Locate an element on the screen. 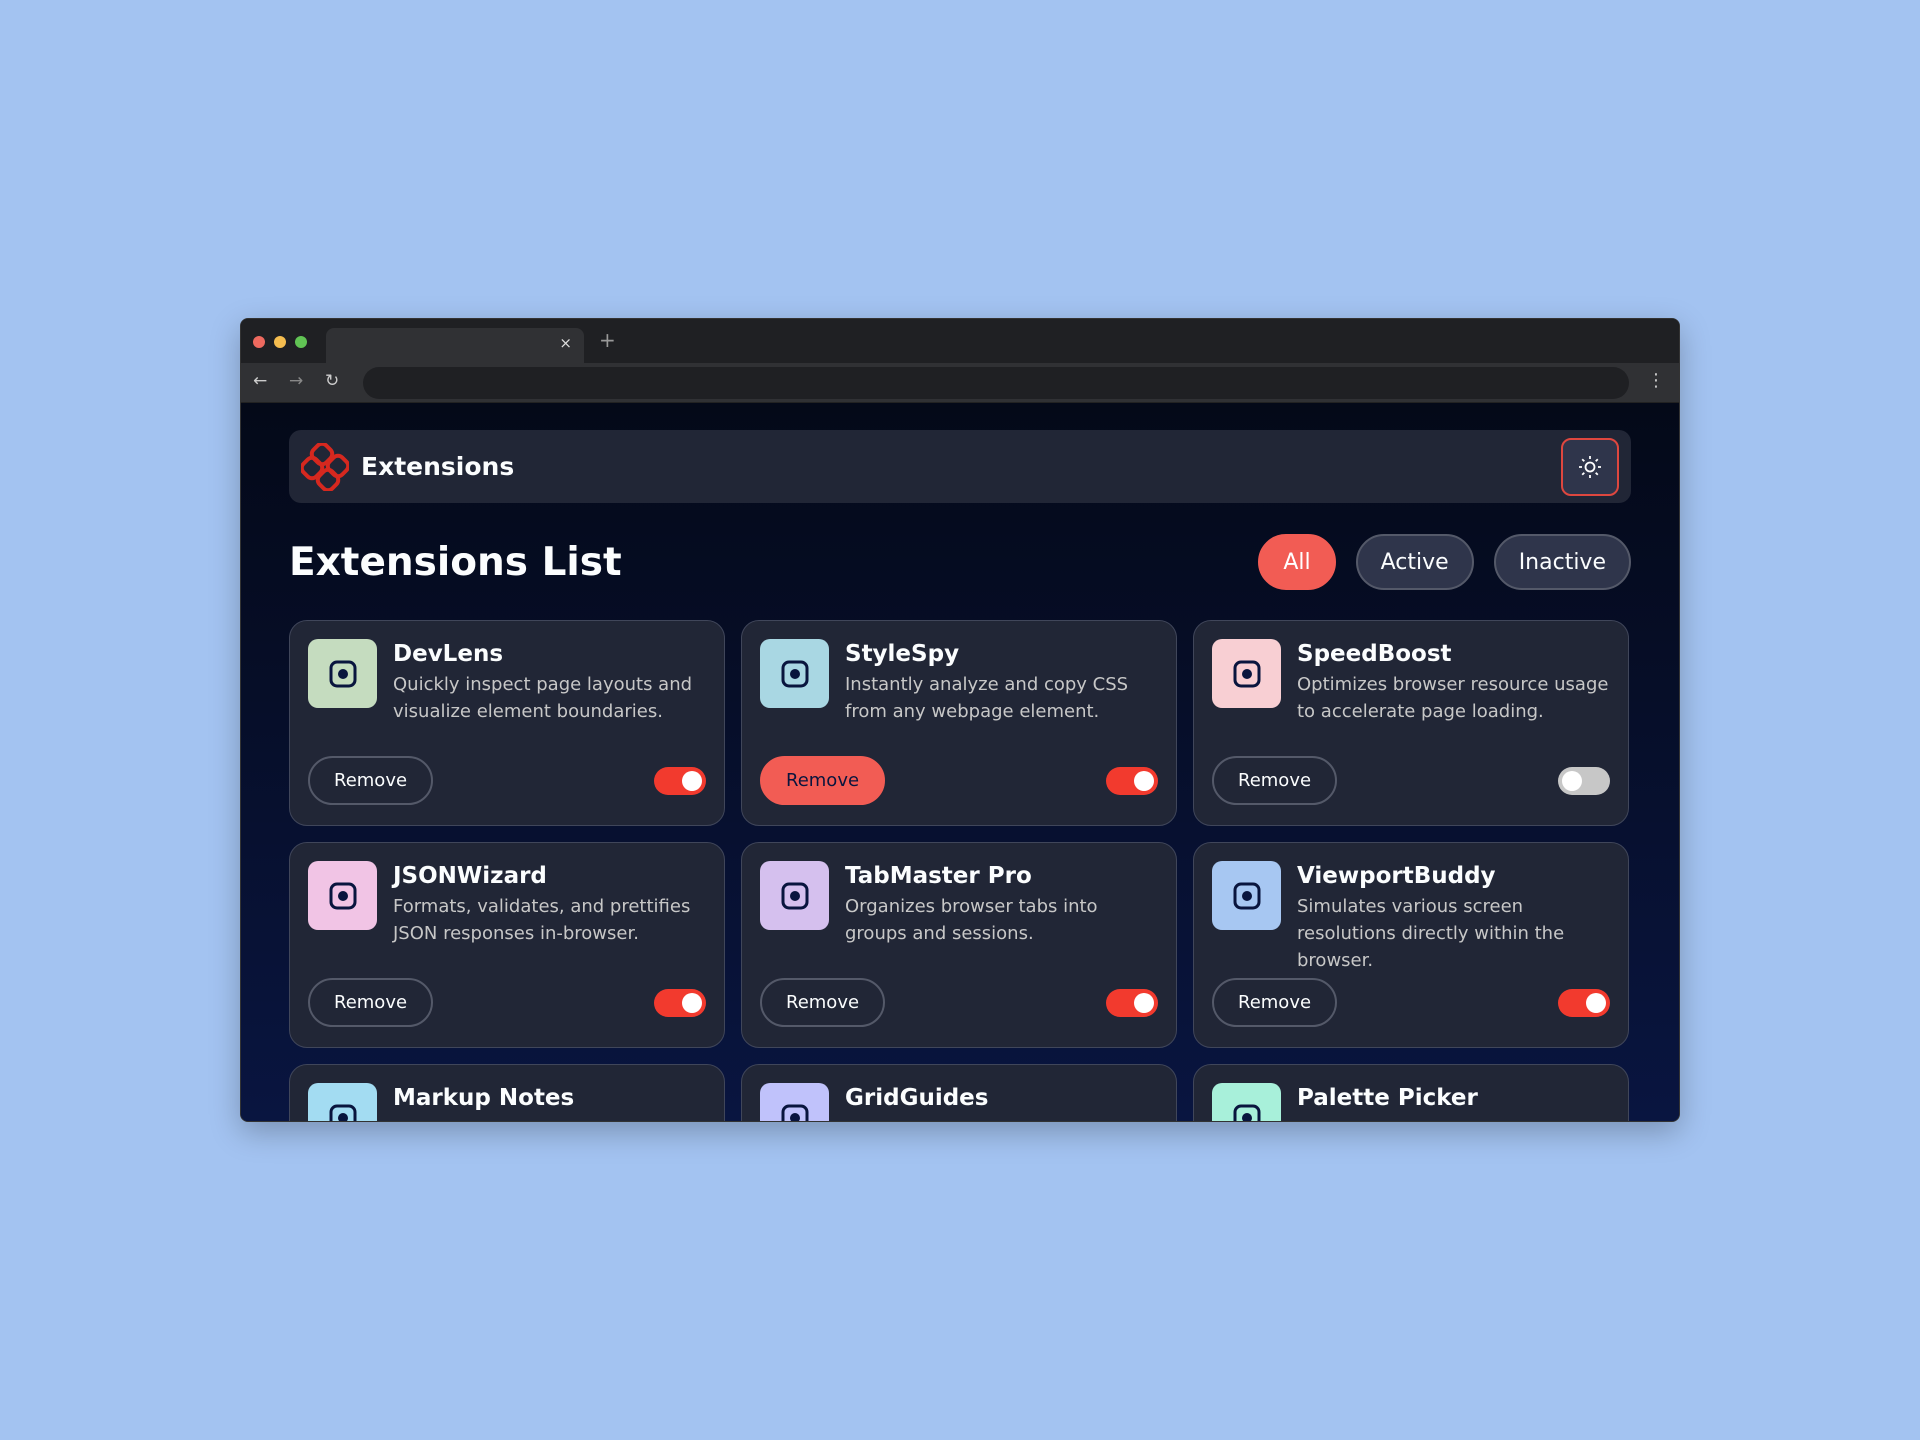 This screenshot has height=1440, width=1920. filter-inactive: Inactive is located at coordinates (1562, 562).